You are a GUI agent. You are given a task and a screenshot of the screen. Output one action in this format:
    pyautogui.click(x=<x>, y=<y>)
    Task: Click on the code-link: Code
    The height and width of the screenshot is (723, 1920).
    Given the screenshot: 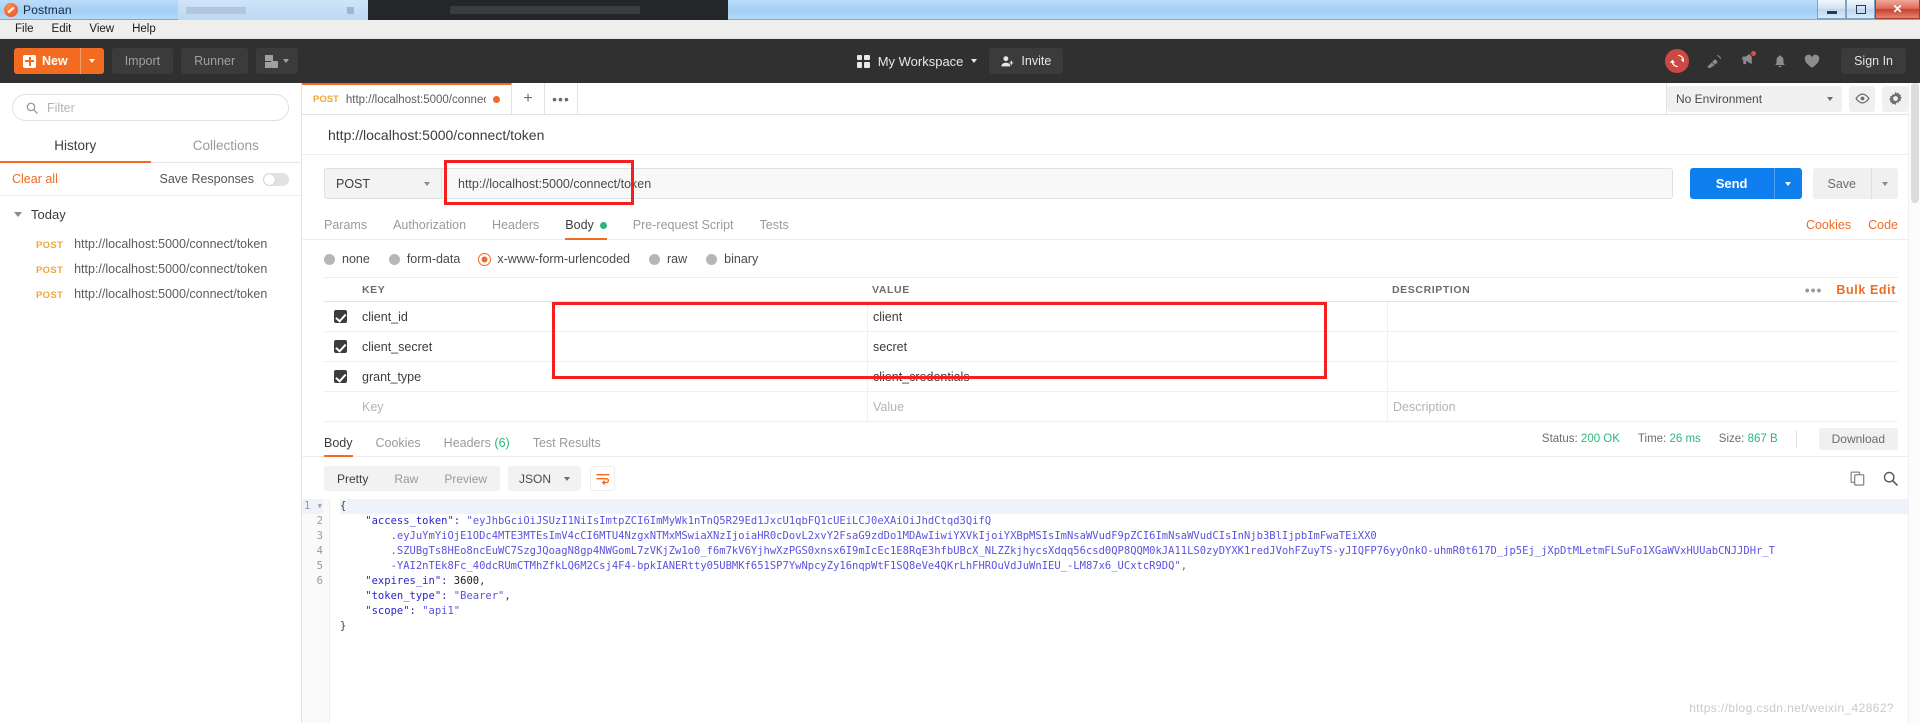 What is the action you would take?
    pyautogui.click(x=1883, y=225)
    